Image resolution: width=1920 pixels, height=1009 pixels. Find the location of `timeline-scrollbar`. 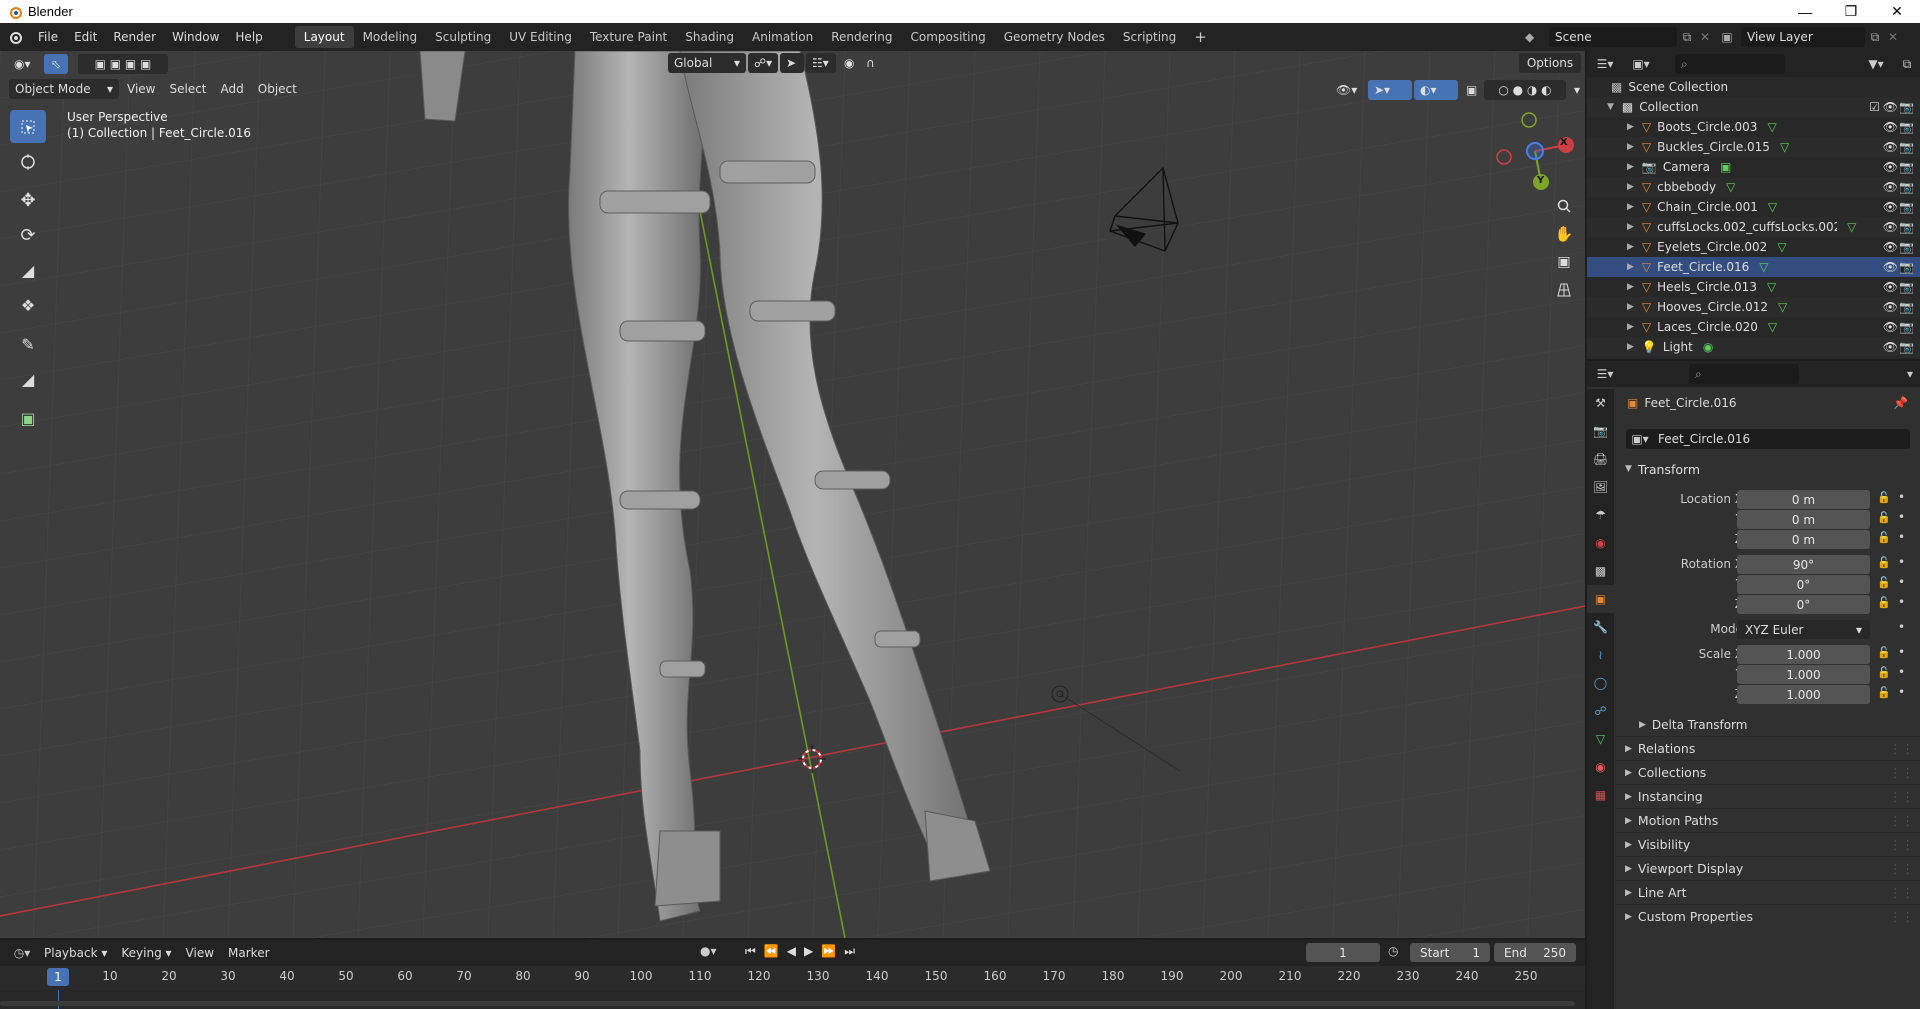

timeline-scrollbar is located at coordinates (787, 1003).